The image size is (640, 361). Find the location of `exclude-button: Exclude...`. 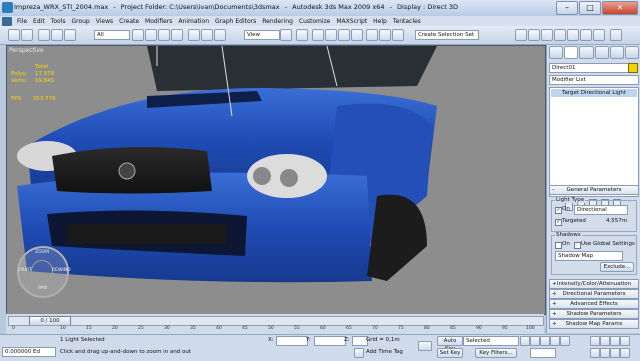

exclude-button: Exclude... is located at coordinates (617, 267).